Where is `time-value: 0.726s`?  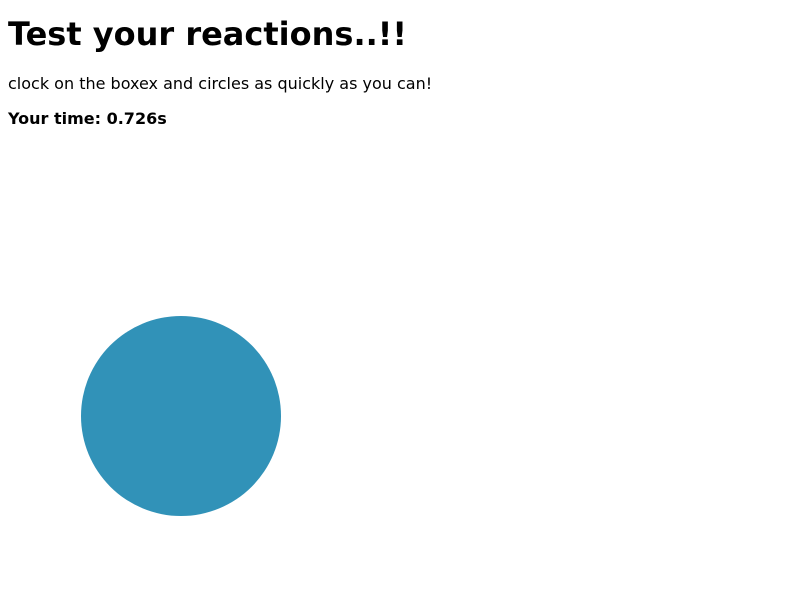 time-value: 0.726s is located at coordinates (136, 118).